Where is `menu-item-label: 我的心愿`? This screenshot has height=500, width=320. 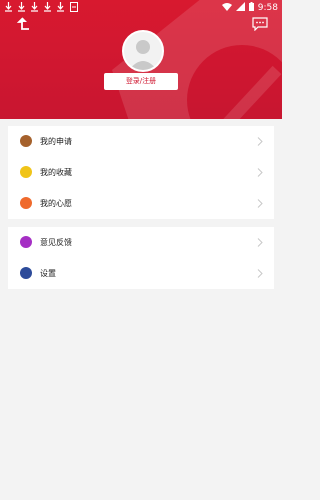
menu-item-label: 我的心愿 is located at coordinates (56, 203).